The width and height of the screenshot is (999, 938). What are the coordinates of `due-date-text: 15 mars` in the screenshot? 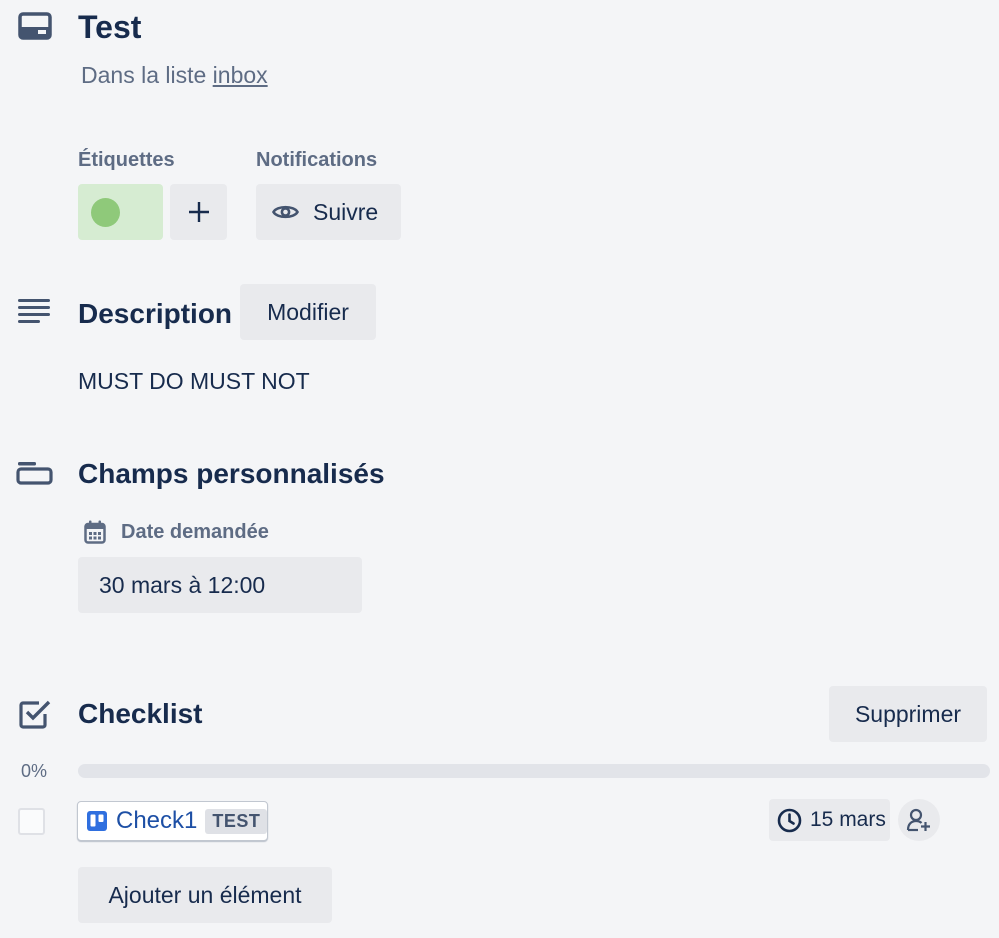 It's located at (848, 819).